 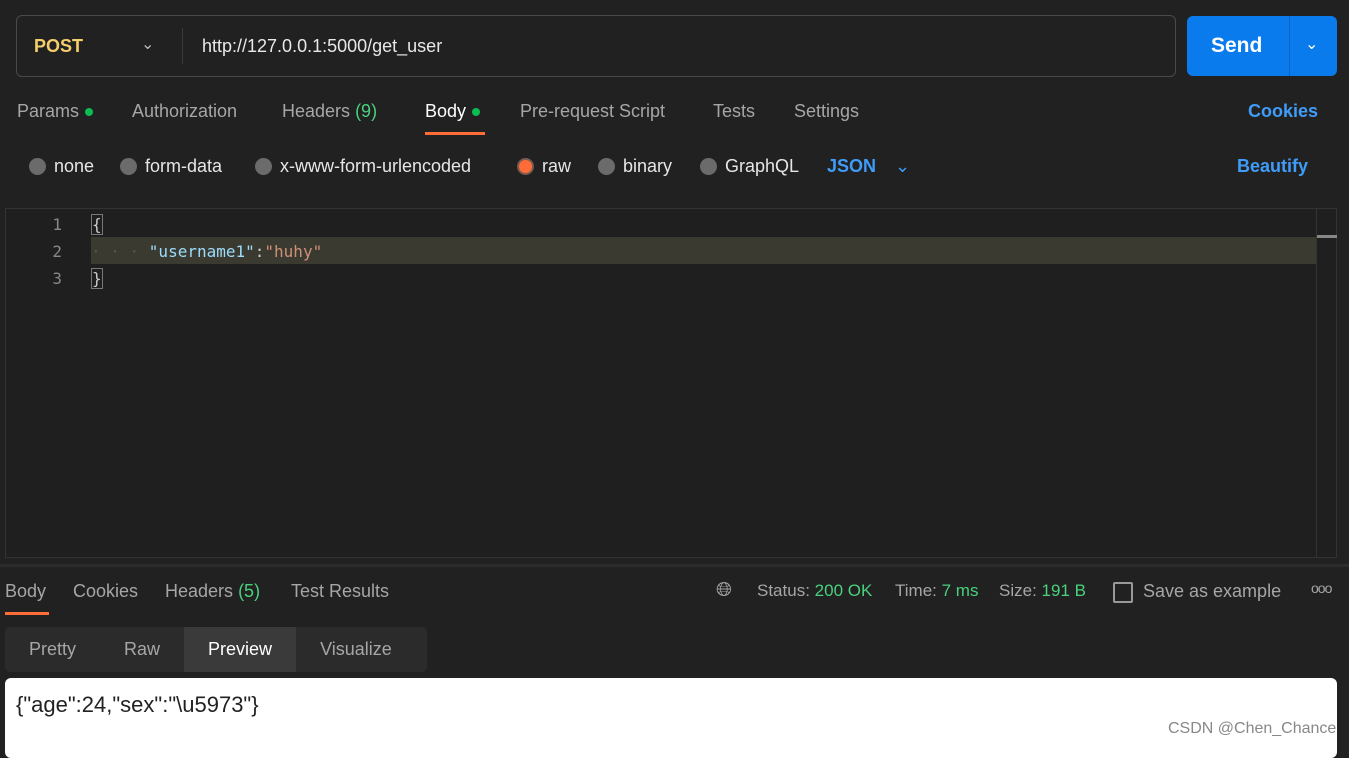 I want to click on code-brace-open: {, so click(x=97, y=224).